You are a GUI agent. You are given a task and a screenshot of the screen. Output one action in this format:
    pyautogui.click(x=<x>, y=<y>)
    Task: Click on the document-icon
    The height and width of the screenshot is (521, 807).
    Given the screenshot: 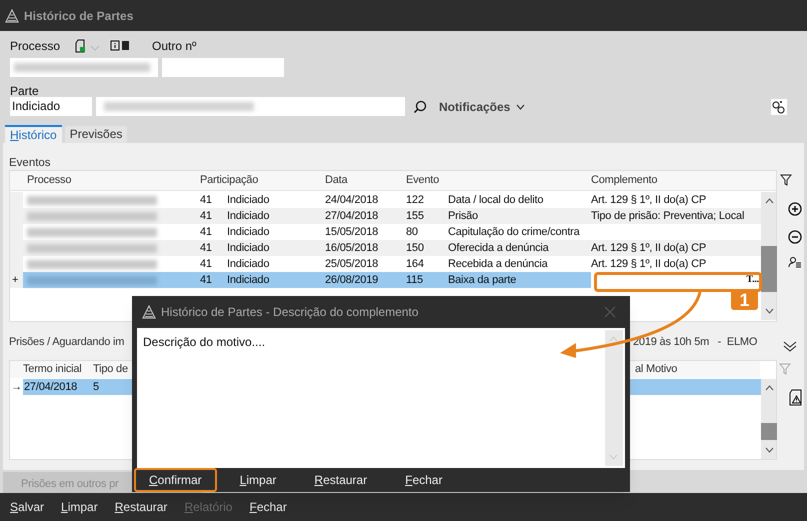 What is the action you would take?
    pyautogui.click(x=81, y=46)
    